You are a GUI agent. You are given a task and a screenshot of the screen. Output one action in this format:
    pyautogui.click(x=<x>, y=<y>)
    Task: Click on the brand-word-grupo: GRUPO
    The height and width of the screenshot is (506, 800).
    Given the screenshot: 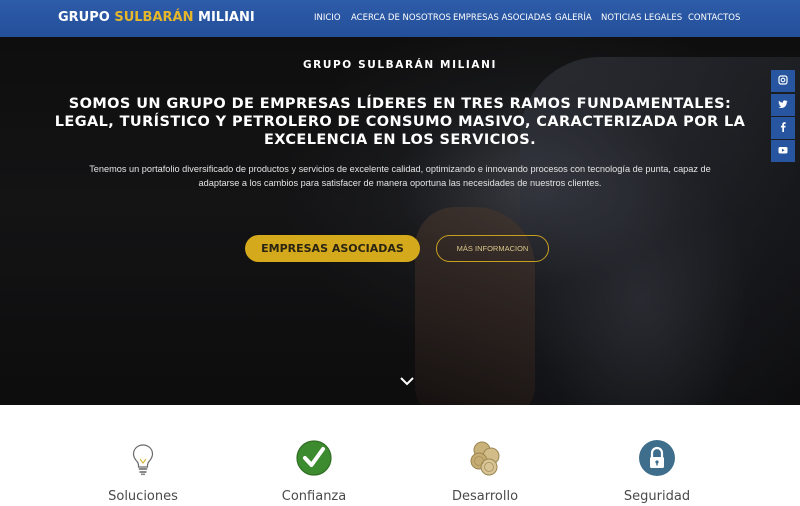 What is the action you would take?
    pyautogui.click(x=84, y=17)
    